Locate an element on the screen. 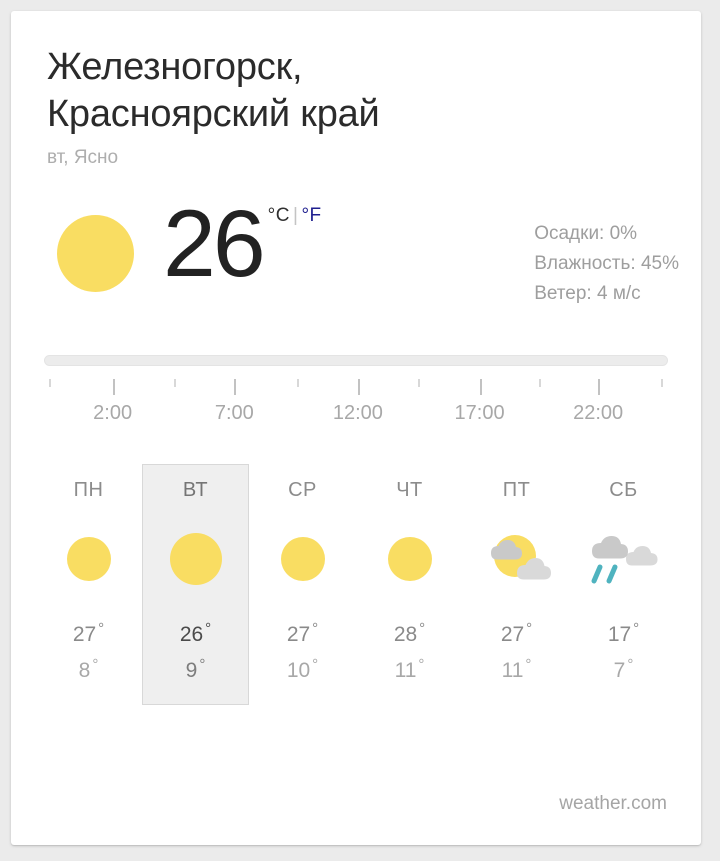  humidity-detail: Влажность: 45% is located at coordinates (606, 263).